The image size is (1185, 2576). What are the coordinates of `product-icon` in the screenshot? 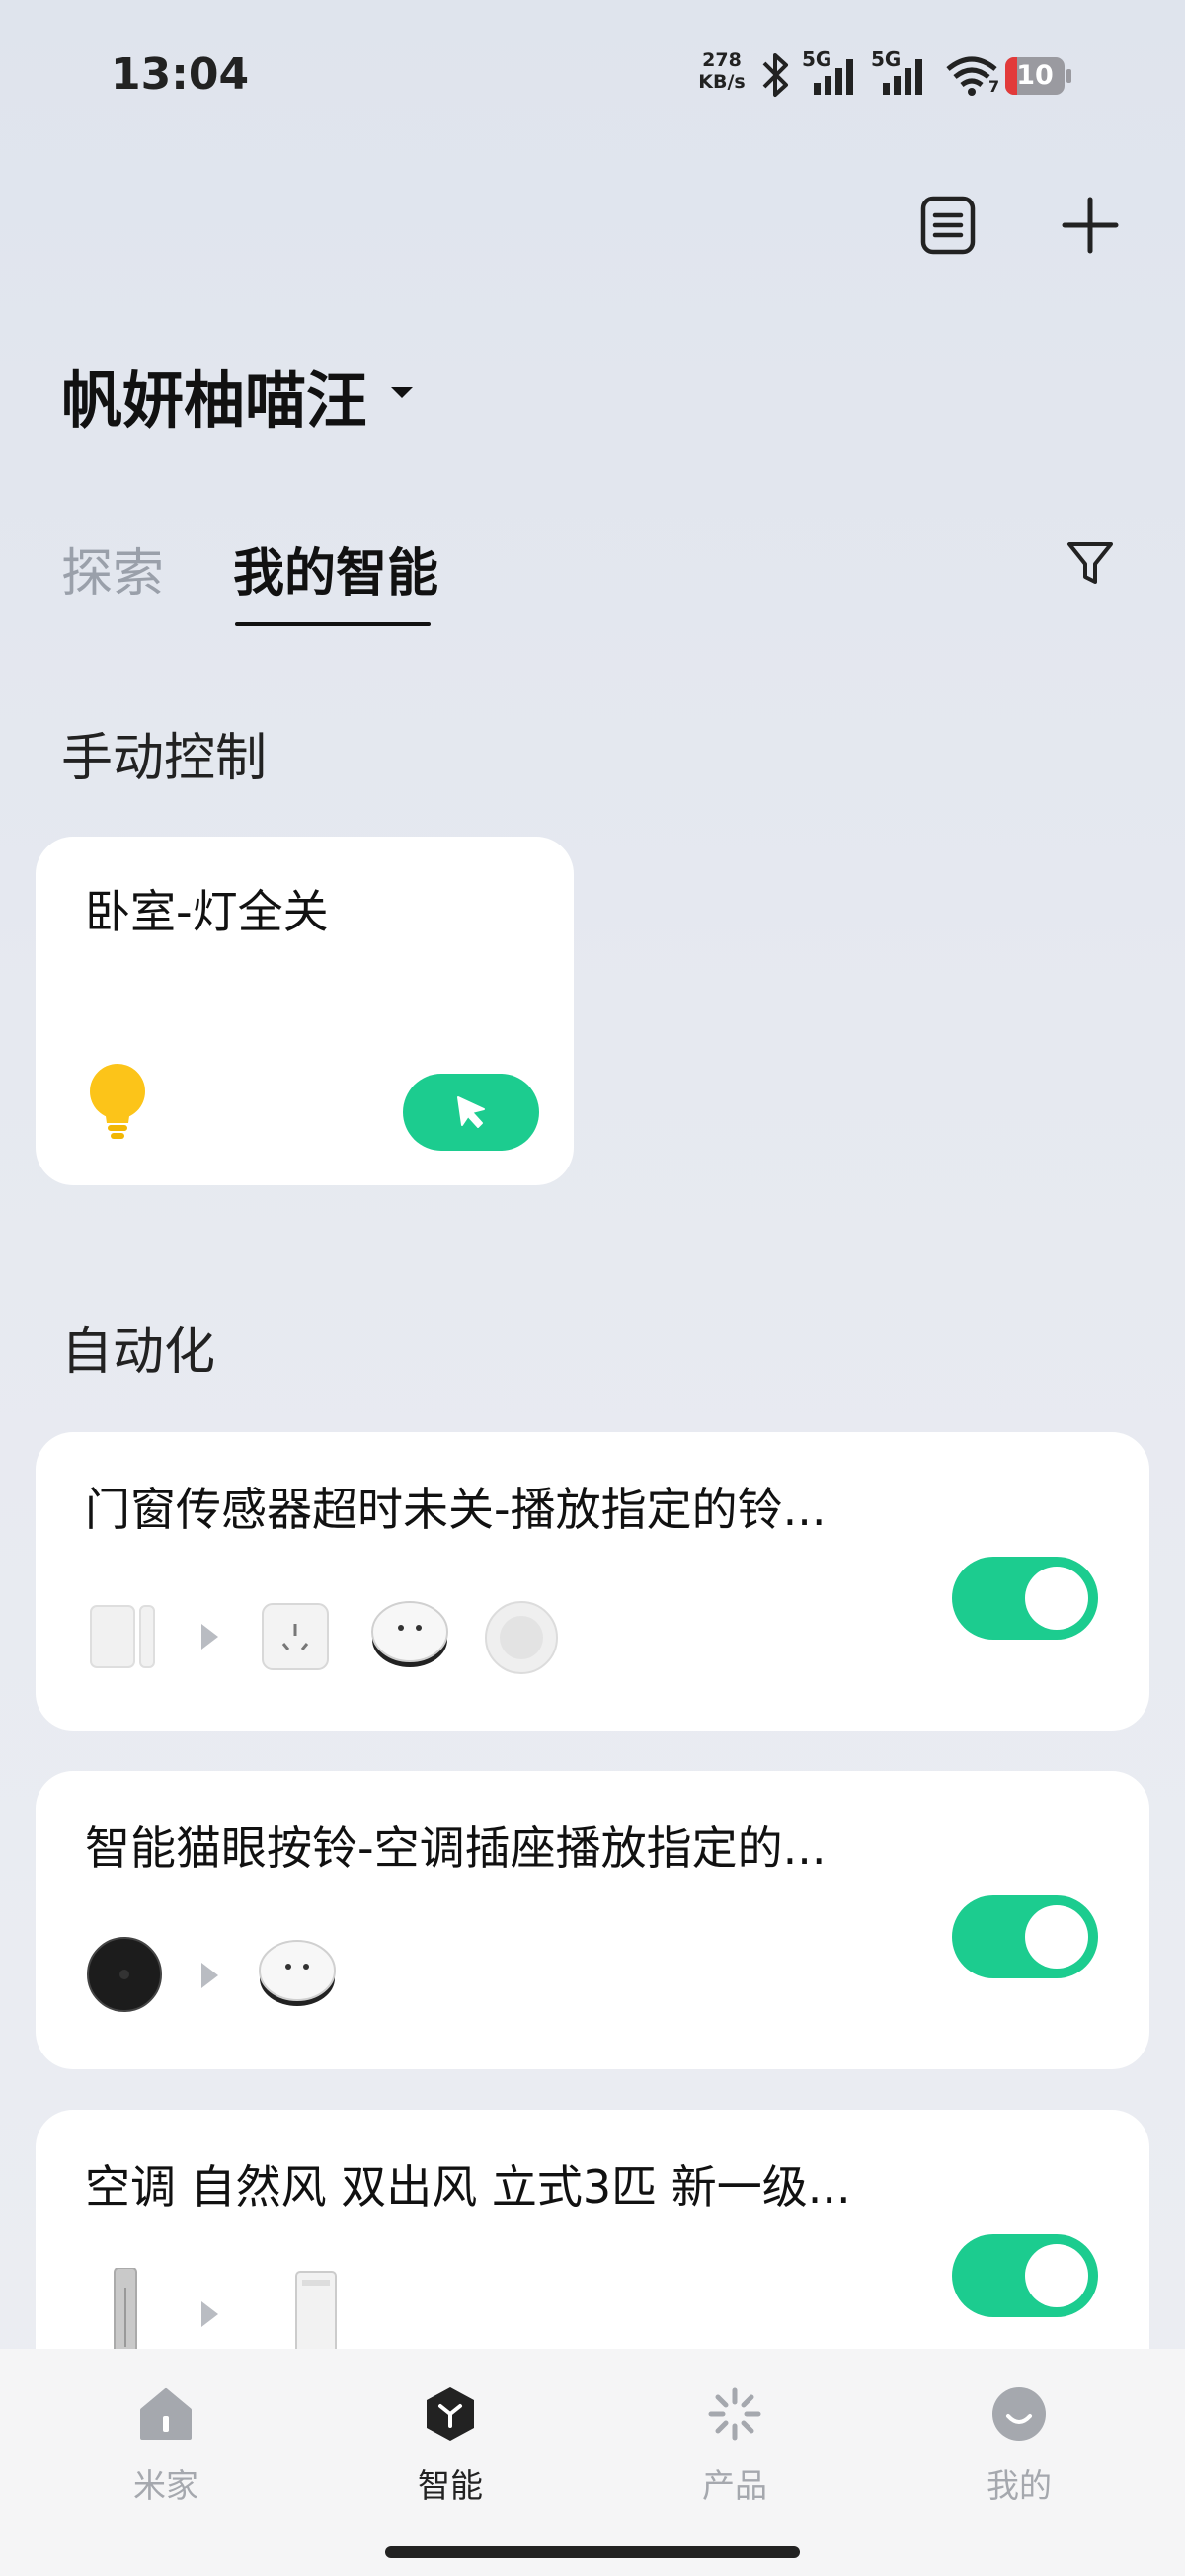 It's located at (735, 2414).